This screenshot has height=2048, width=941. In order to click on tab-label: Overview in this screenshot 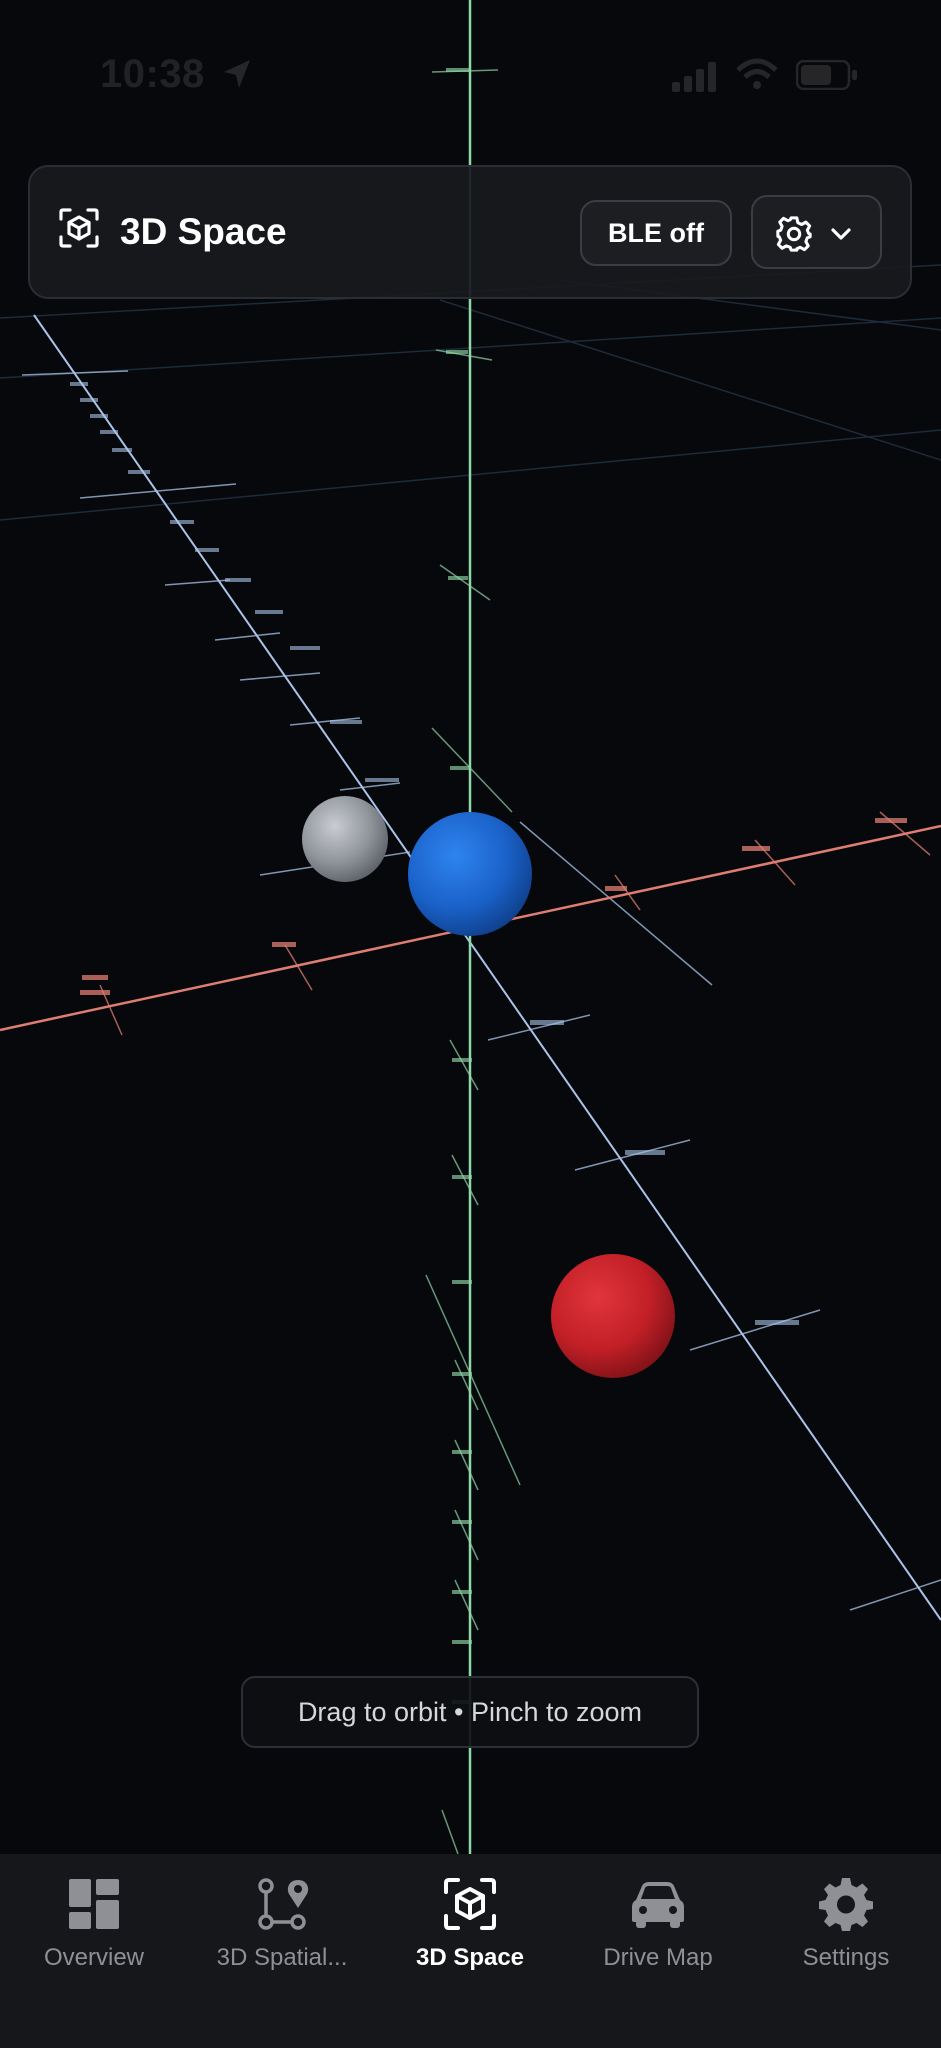, I will do `click(94, 1957)`.